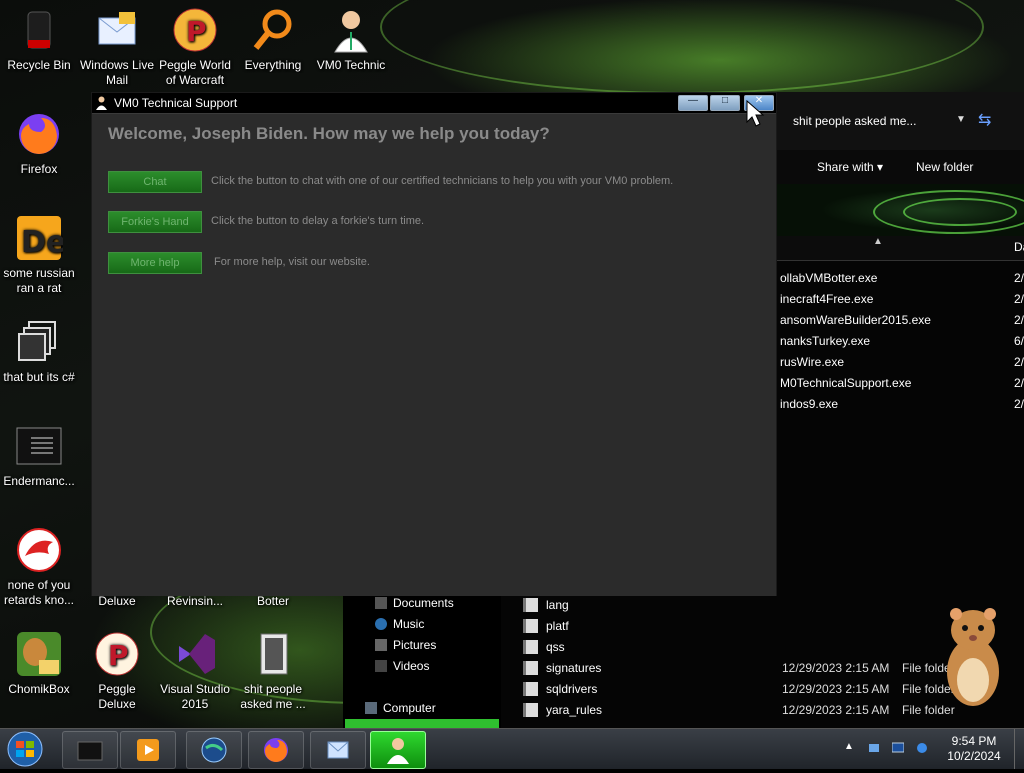  I want to click on list-item: platf, so click(546, 626).